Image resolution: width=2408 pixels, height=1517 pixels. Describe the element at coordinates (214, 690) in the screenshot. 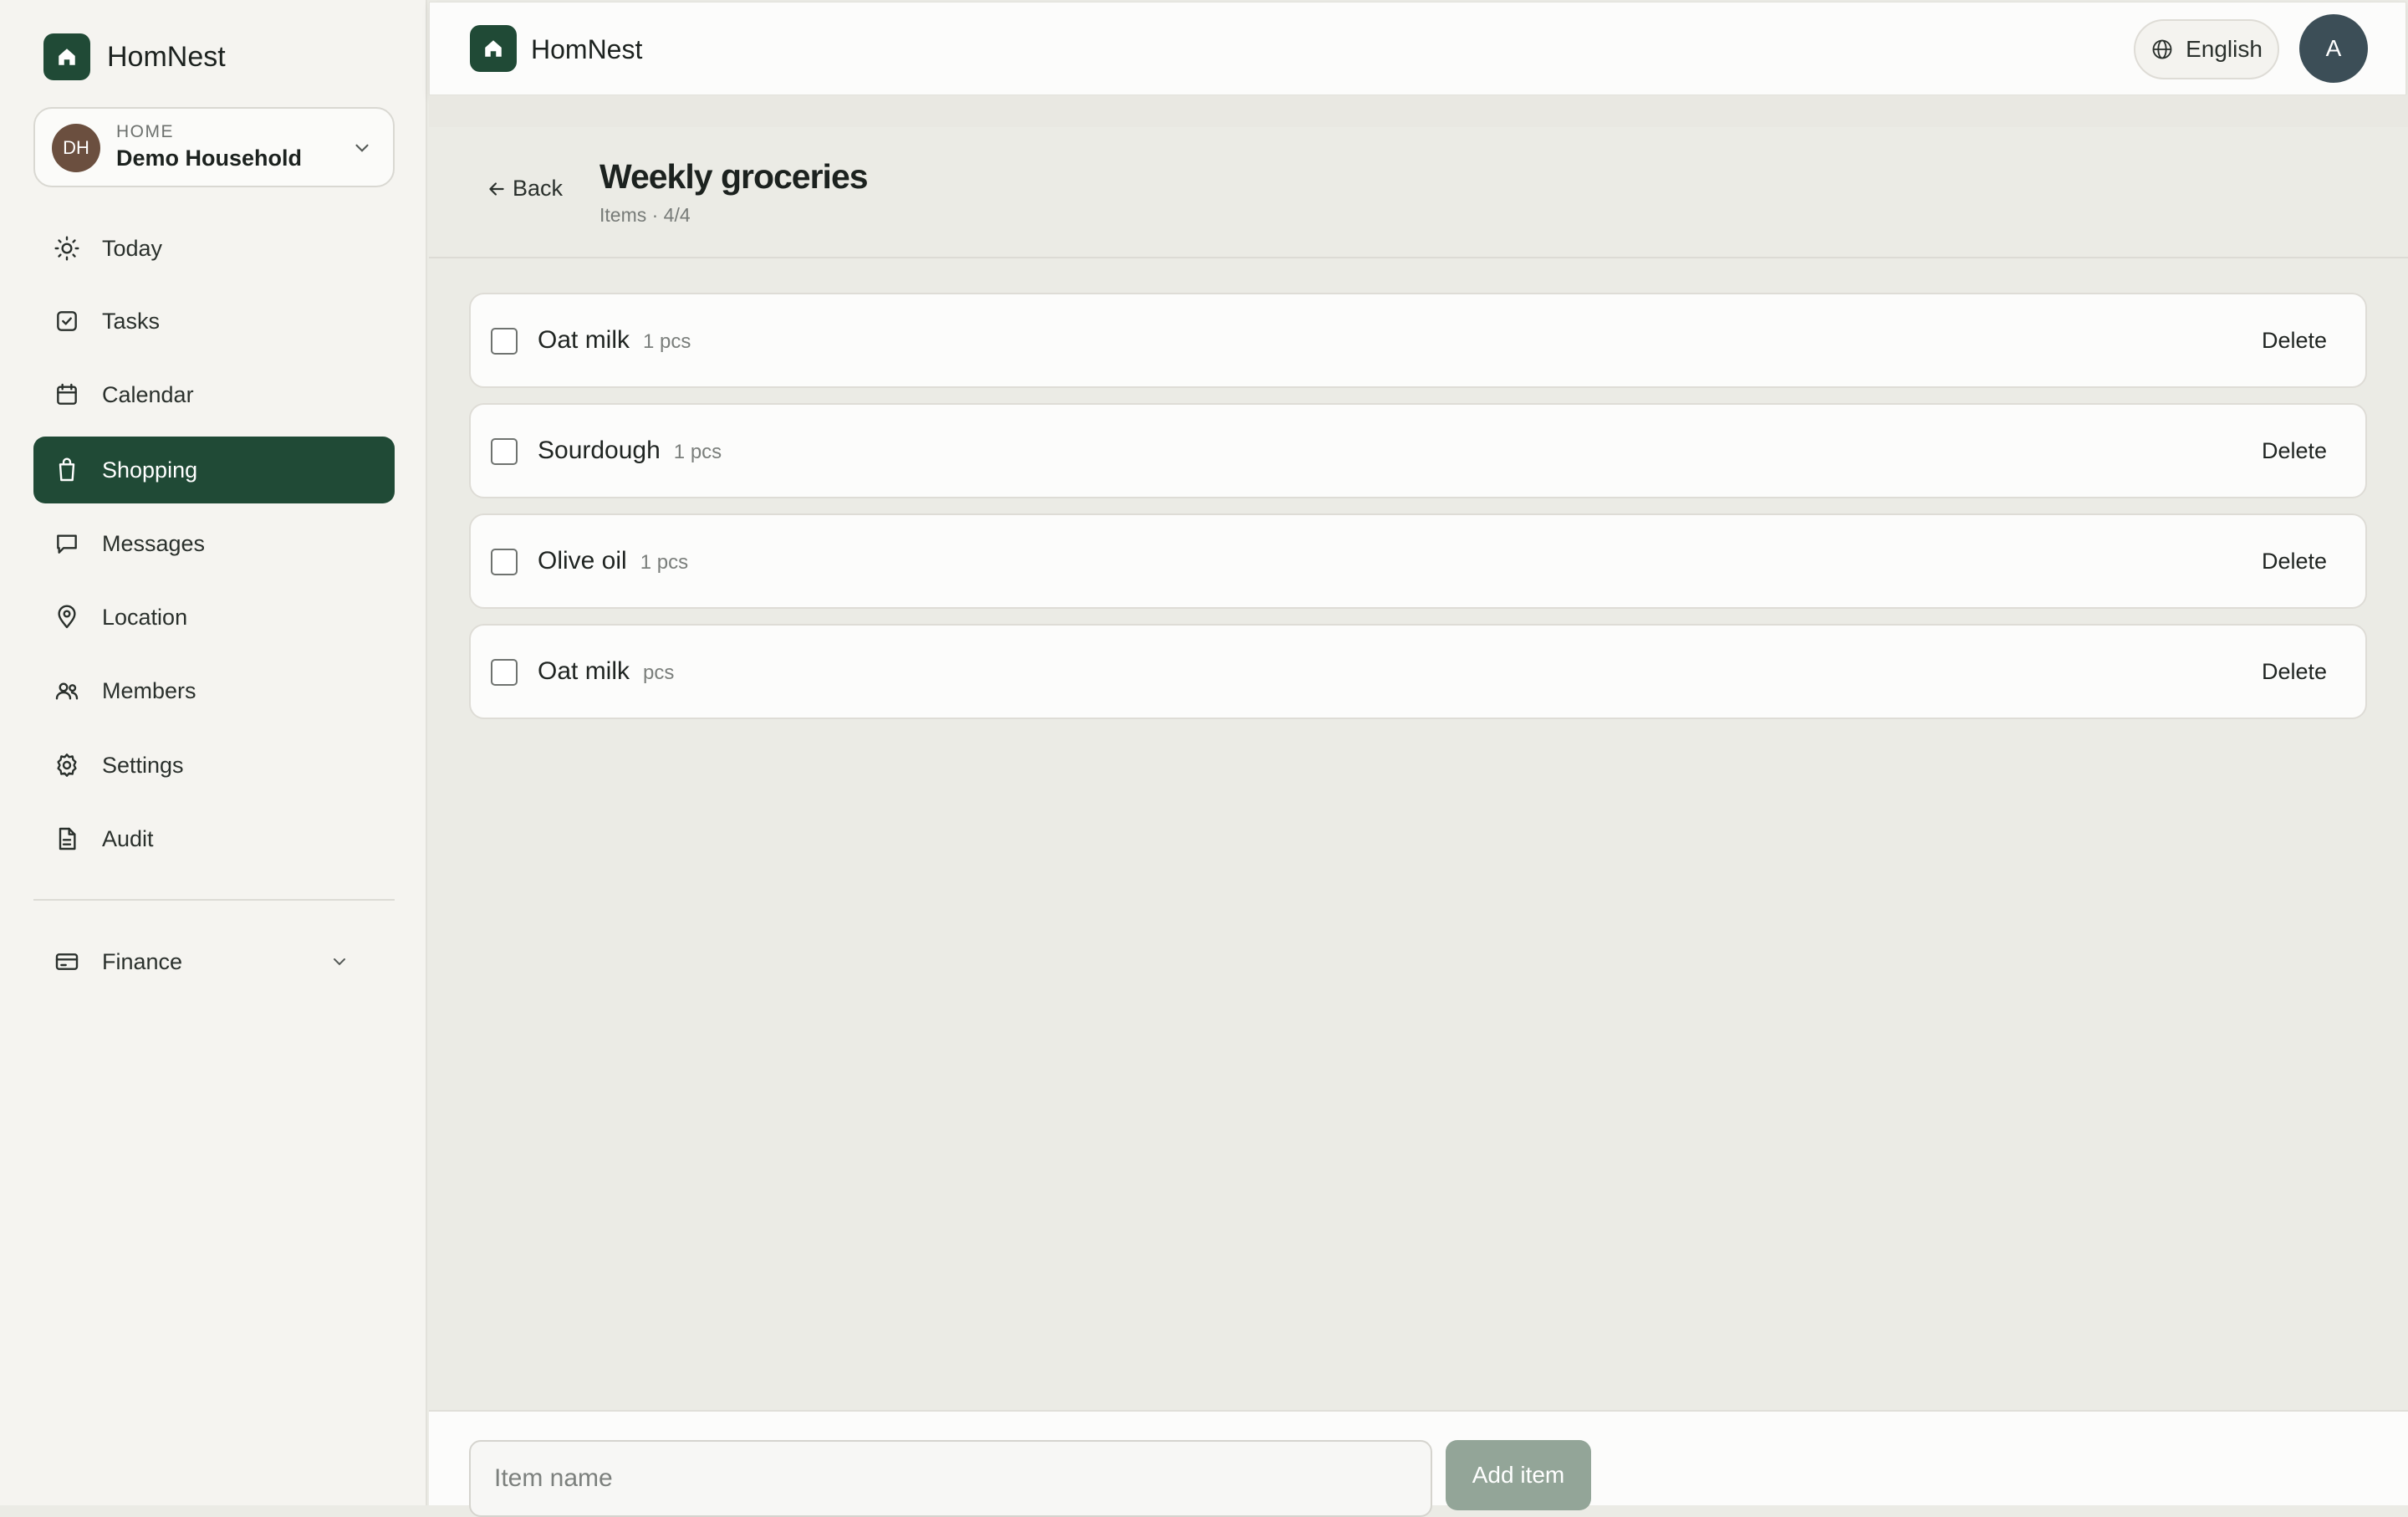

I see `sidebar-item-members: Members` at that location.